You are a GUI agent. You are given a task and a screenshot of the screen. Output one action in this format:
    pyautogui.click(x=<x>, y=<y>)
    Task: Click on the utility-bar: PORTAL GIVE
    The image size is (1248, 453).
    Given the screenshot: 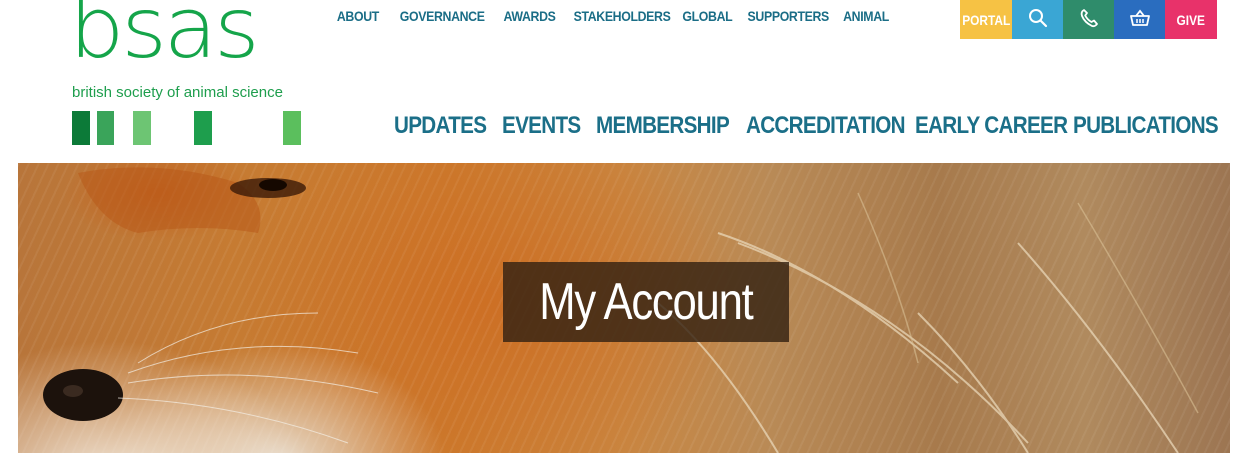 What is the action you would take?
    pyautogui.click(x=1088, y=19)
    